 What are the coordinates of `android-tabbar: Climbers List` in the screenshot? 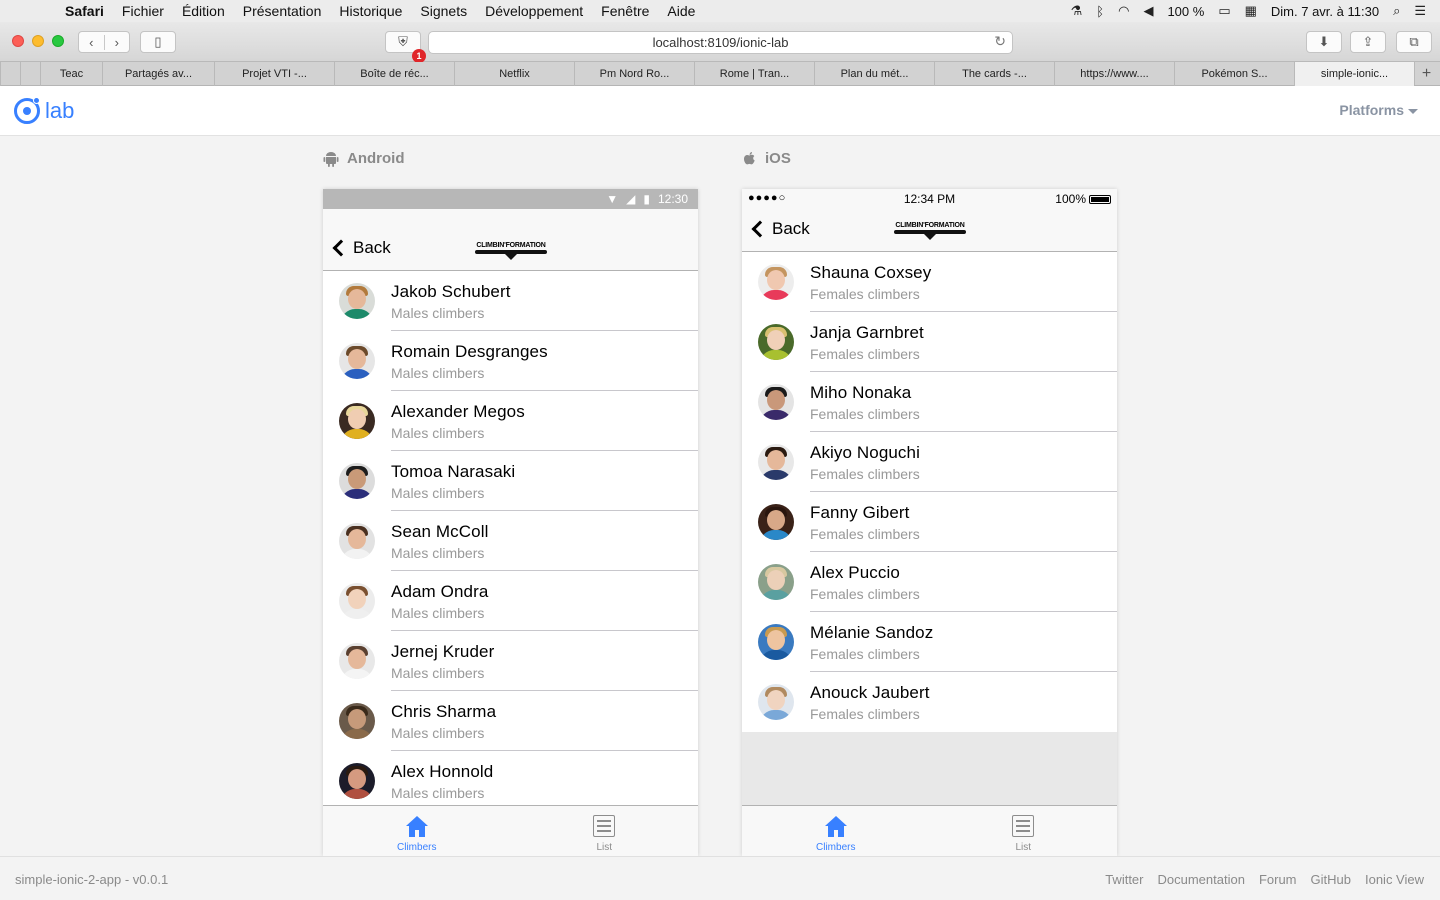 It's located at (510, 830).